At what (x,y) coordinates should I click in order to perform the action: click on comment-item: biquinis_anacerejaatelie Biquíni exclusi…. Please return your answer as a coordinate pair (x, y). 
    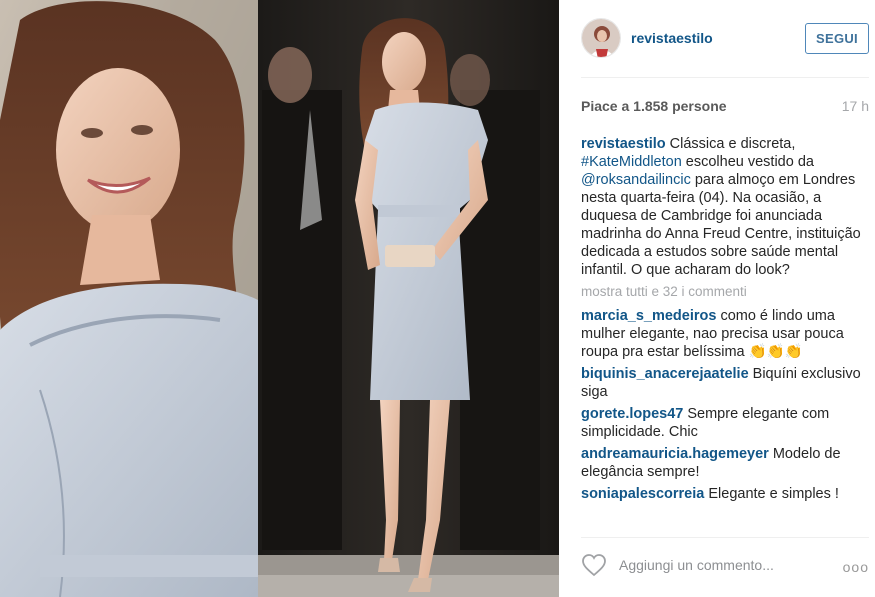
    Looking at the image, I should click on (721, 383).